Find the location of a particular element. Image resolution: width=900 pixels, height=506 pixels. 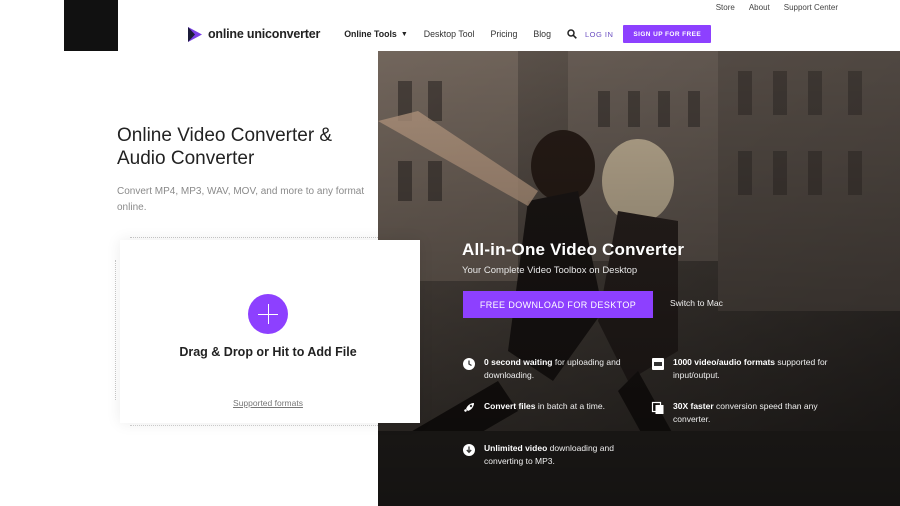

nav-online-tools: Online Tools ▼ is located at coordinates (376, 34).